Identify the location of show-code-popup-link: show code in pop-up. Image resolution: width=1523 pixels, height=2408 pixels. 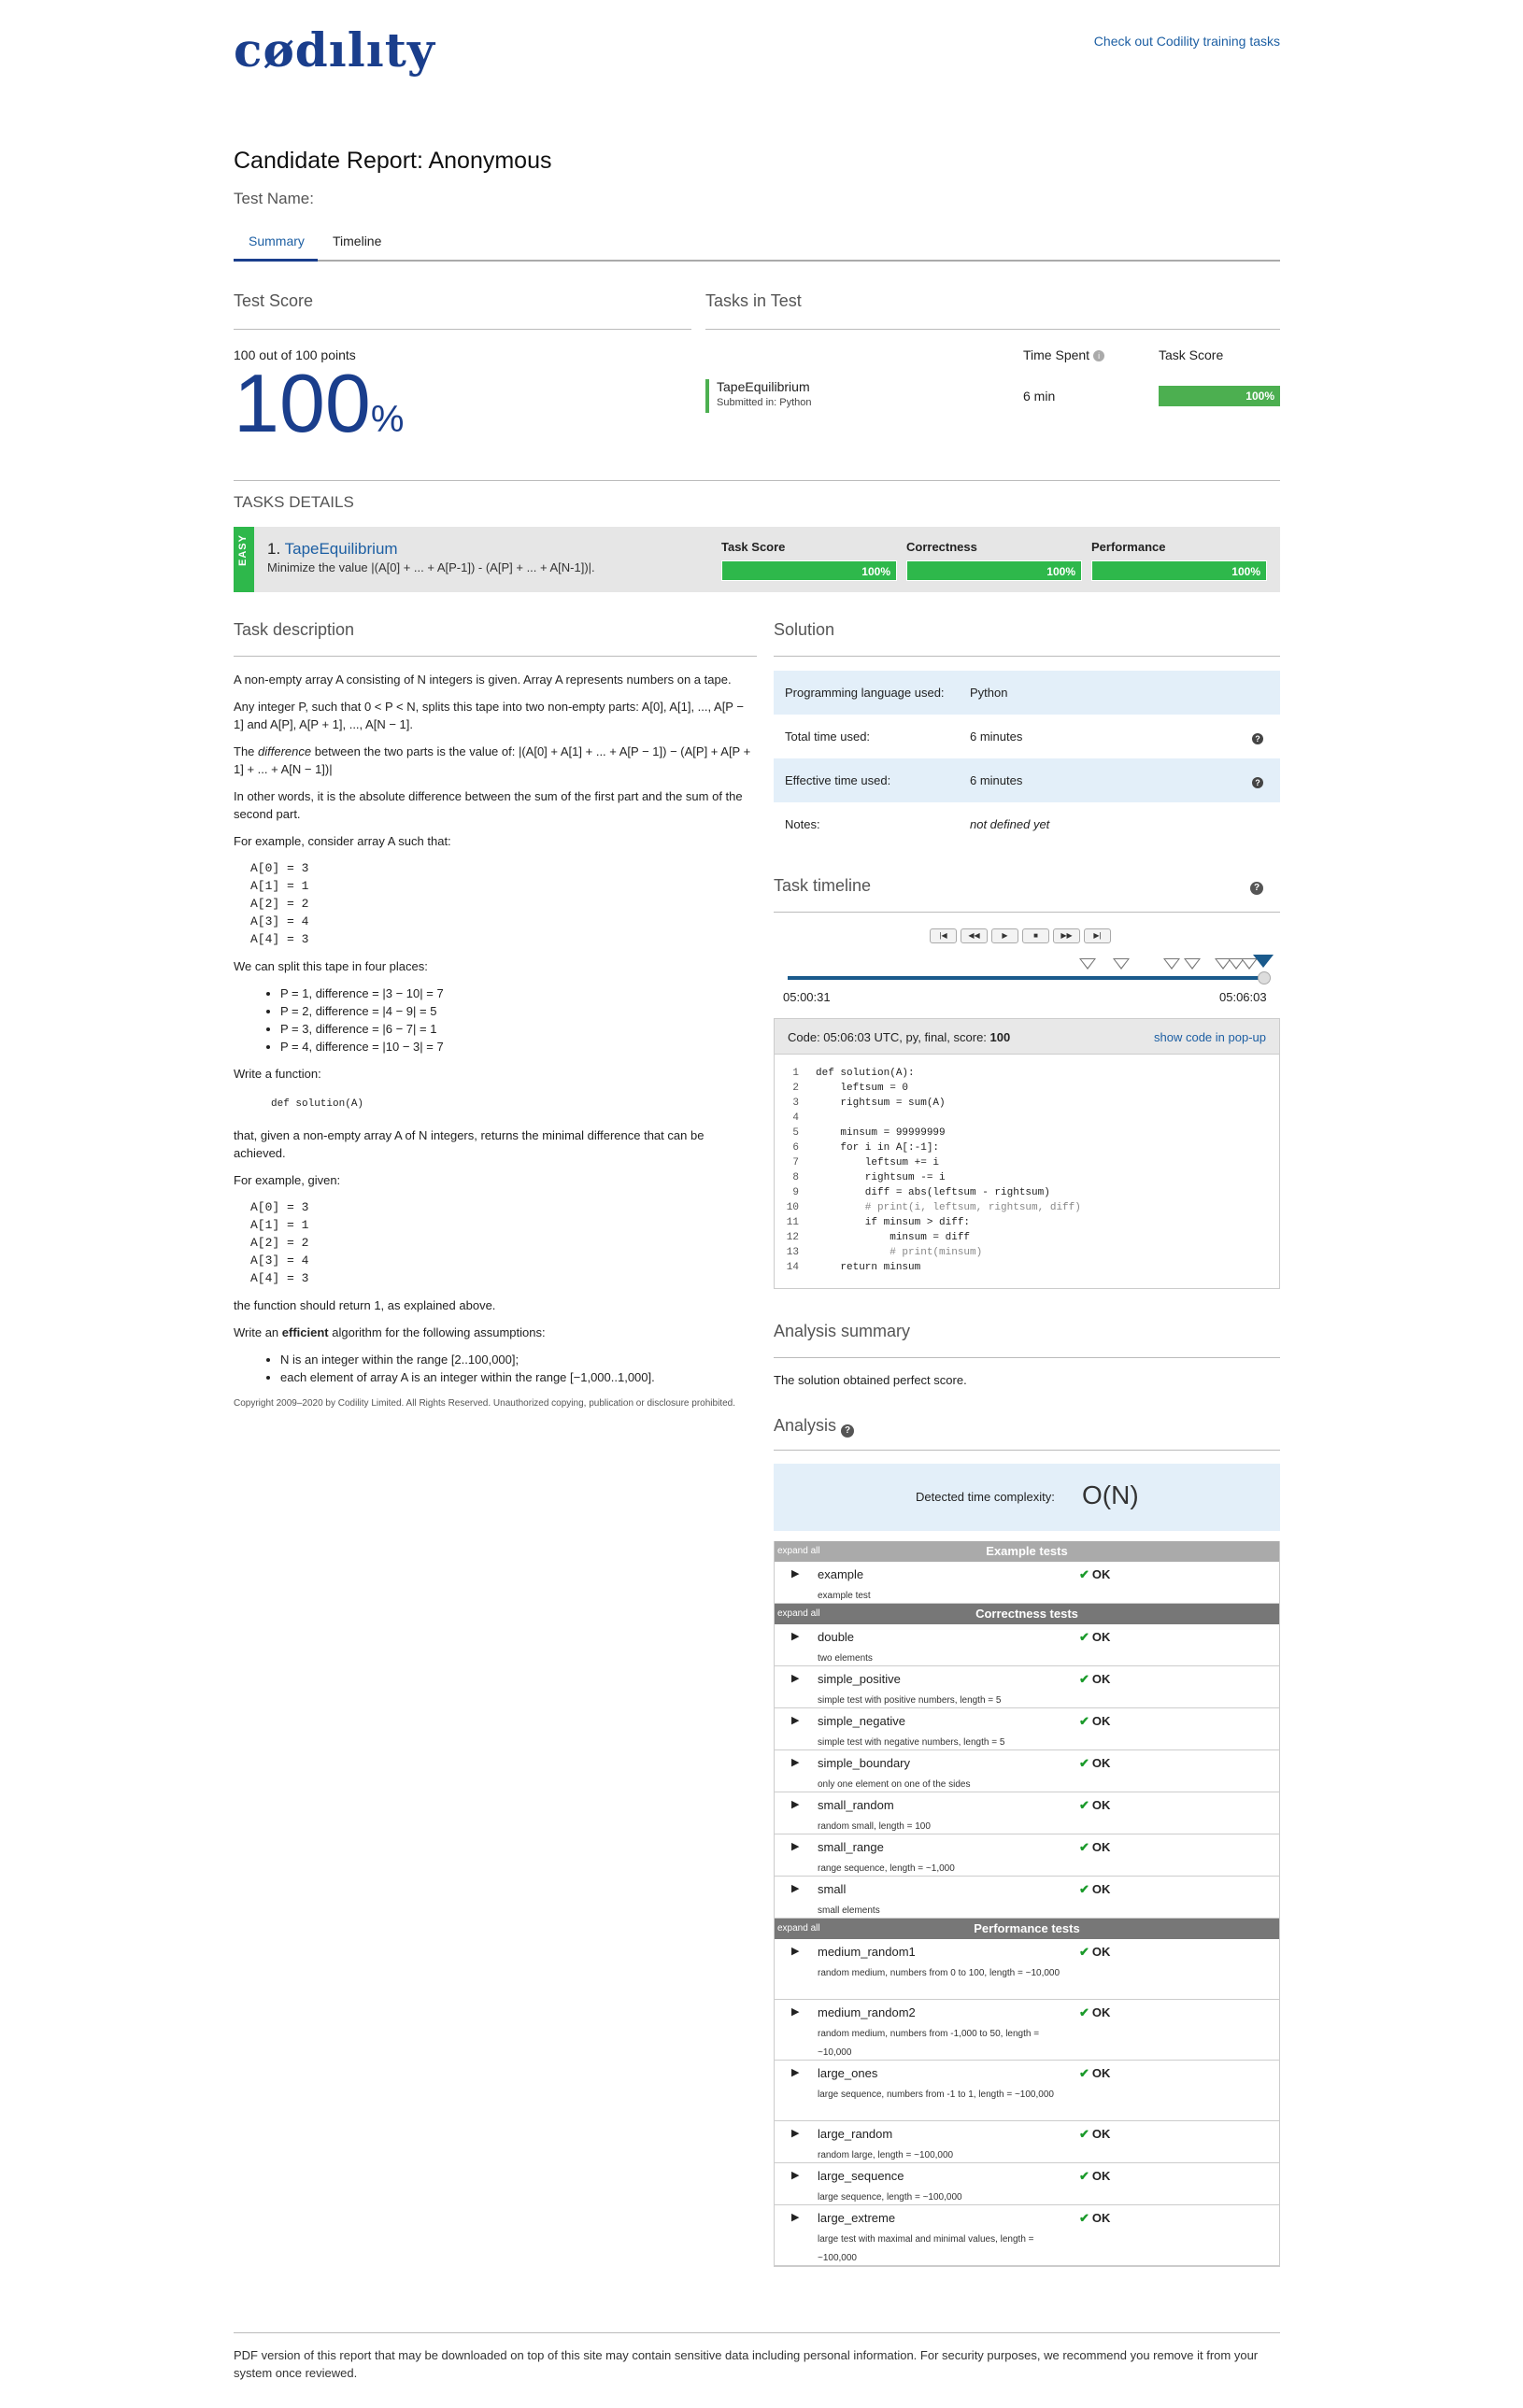
(1210, 1037).